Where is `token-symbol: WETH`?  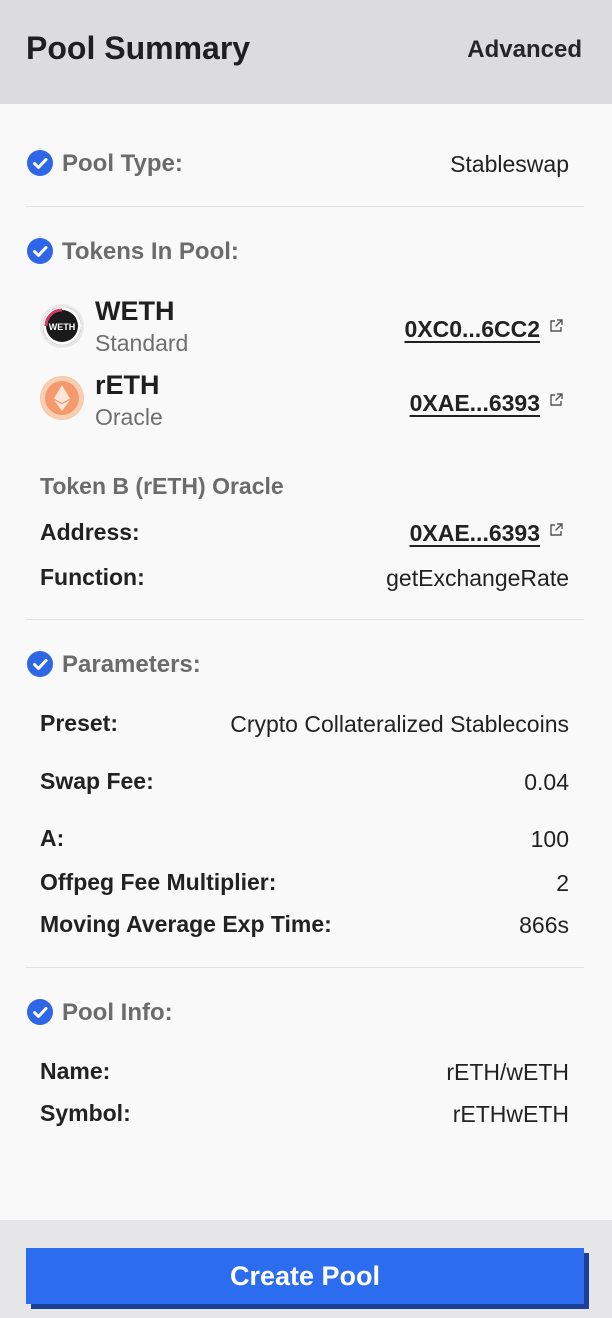 token-symbol: WETH is located at coordinates (135, 311).